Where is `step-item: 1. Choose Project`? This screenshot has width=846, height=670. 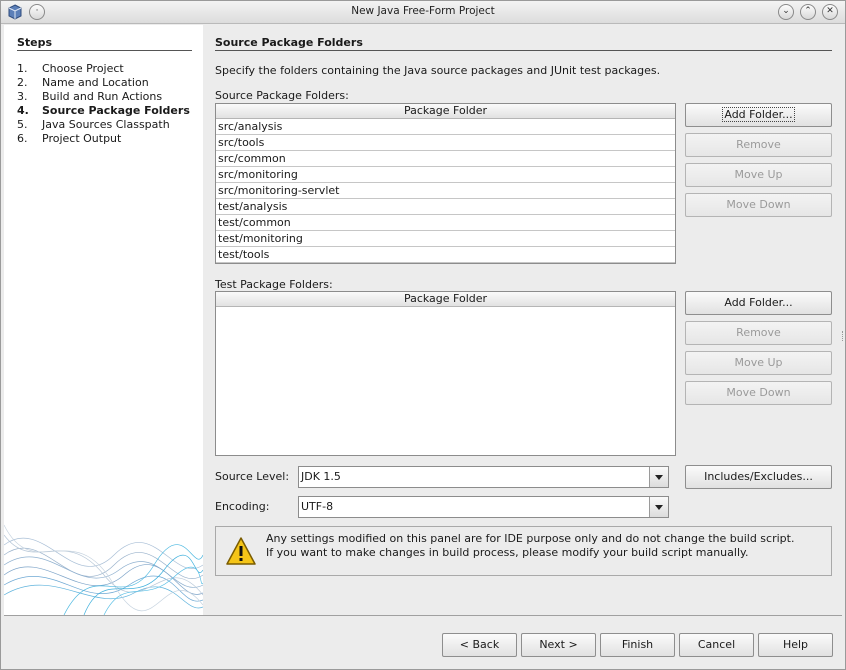 step-item: 1. Choose Project is located at coordinates (70, 68).